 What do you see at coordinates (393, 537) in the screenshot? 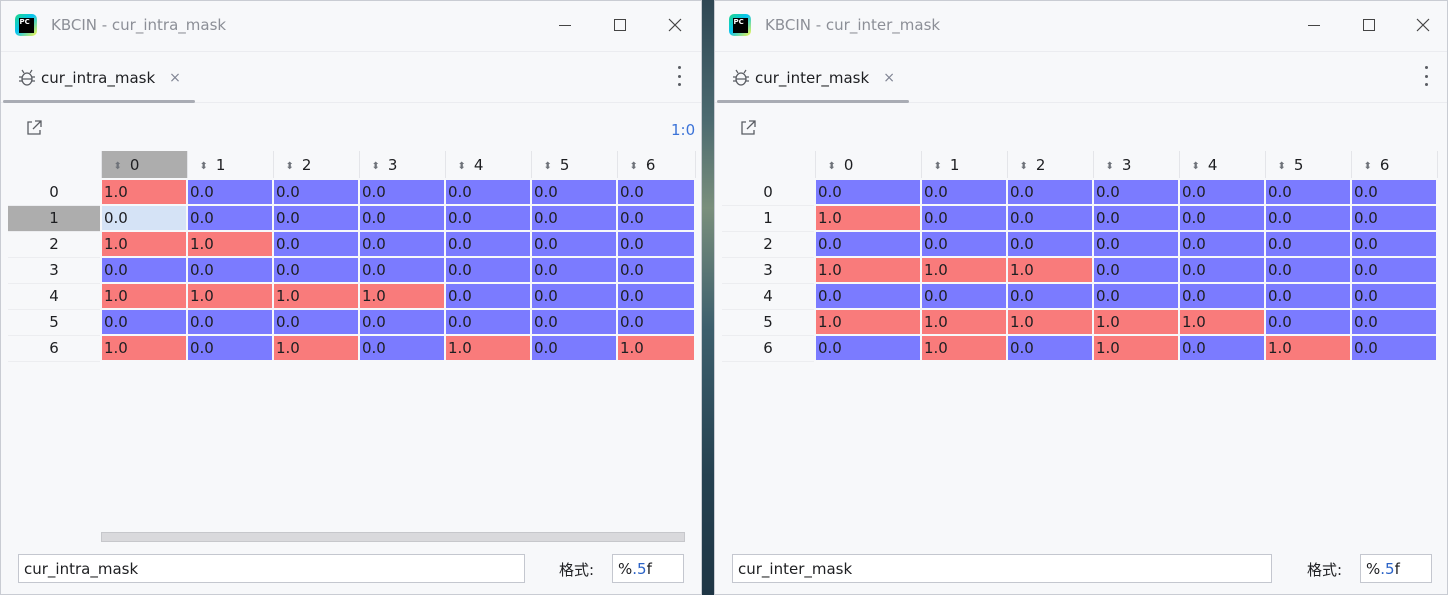
I see `horizontal-scrollbar` at bounding box center [393, 537].